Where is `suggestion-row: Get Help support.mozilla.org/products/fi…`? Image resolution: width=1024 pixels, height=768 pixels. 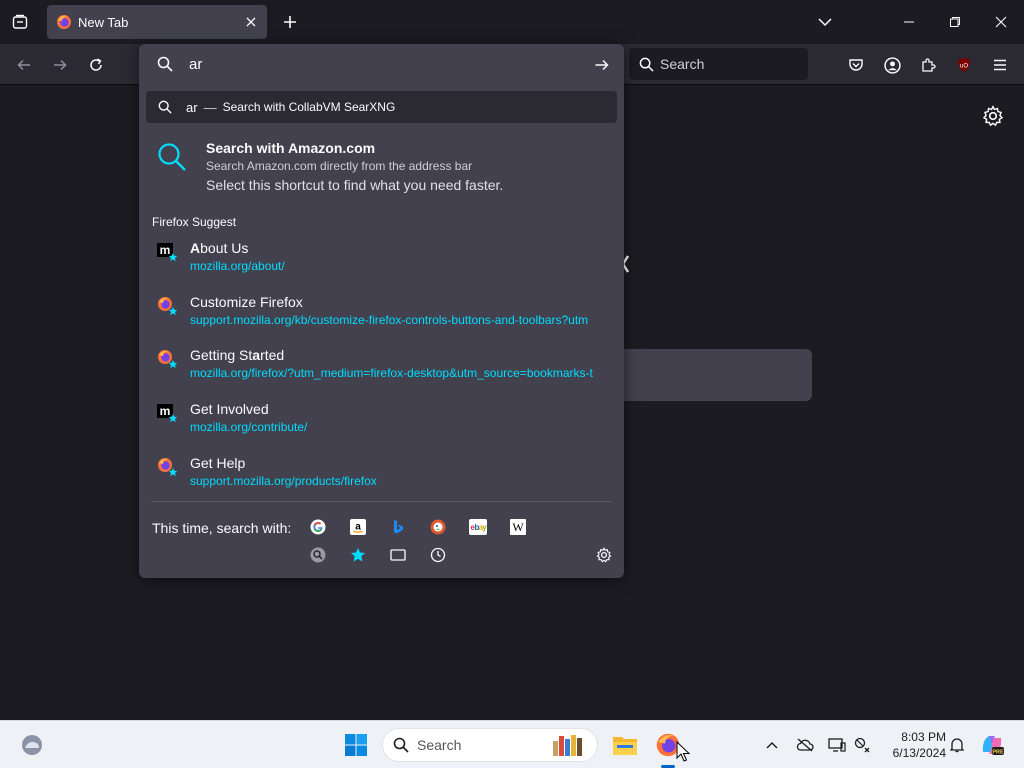 suggestion-row: Get Help support.mozilla.org/products/fi… is located at coordinates (381, 476).